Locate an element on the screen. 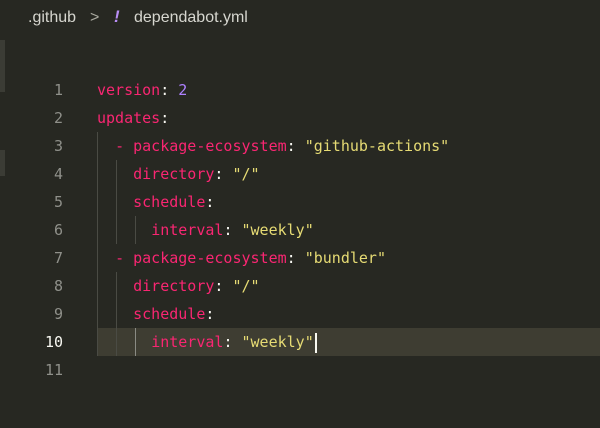  yaml-value: "bundler" is located at coordinates (345, 258).